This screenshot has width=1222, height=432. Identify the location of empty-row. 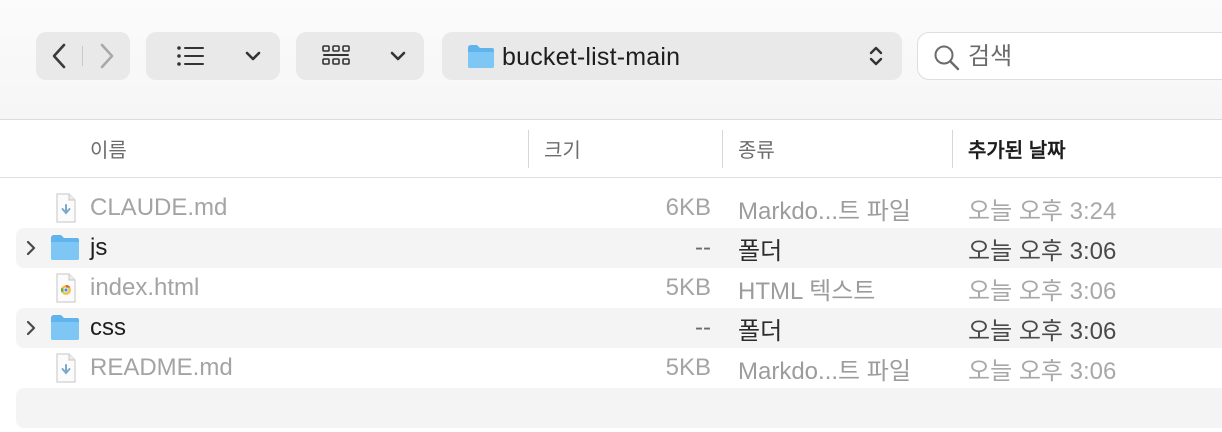
(619, 408).